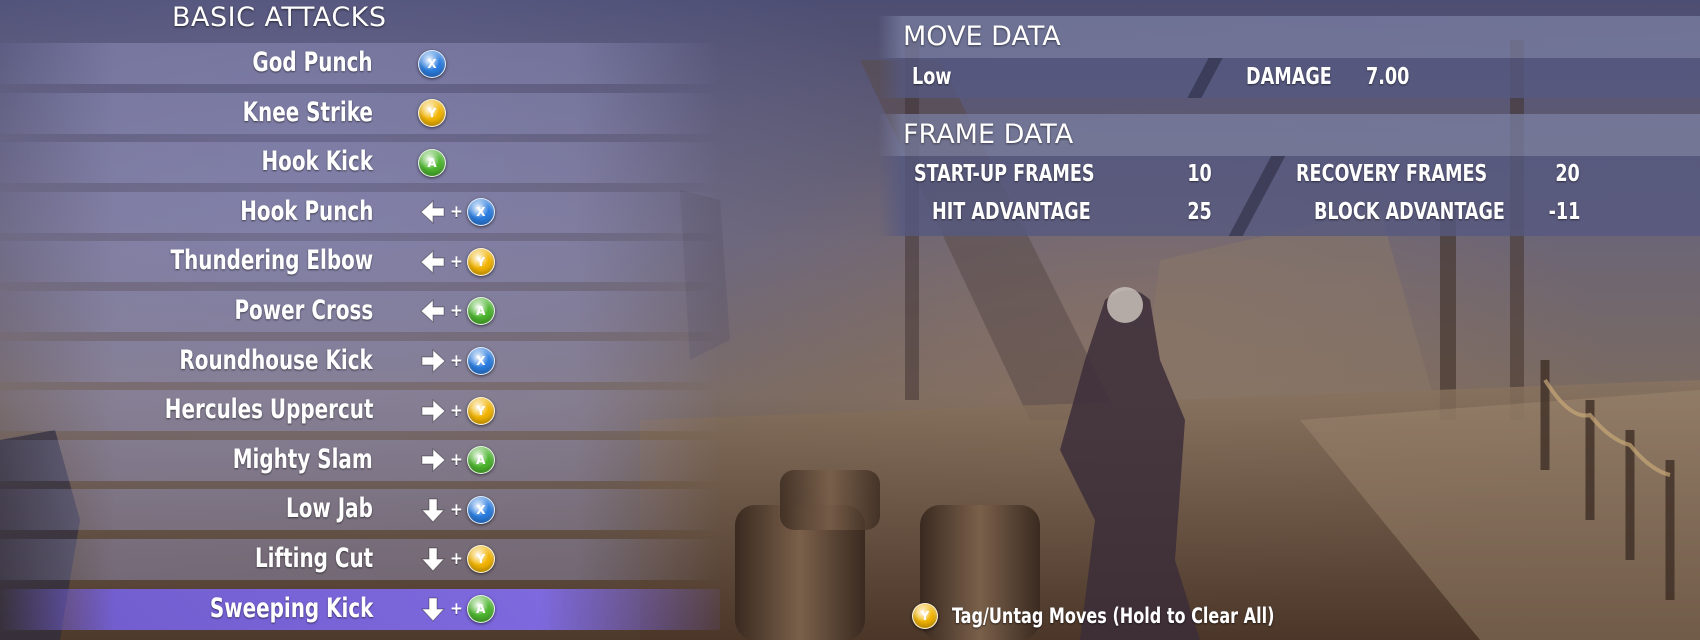 The width and height of the screenshot is (1700, 640). What do you see at coordinates (312, 62) in the screenshot?
I see `attack-name: God Punch` at bounding box center [312, 62].